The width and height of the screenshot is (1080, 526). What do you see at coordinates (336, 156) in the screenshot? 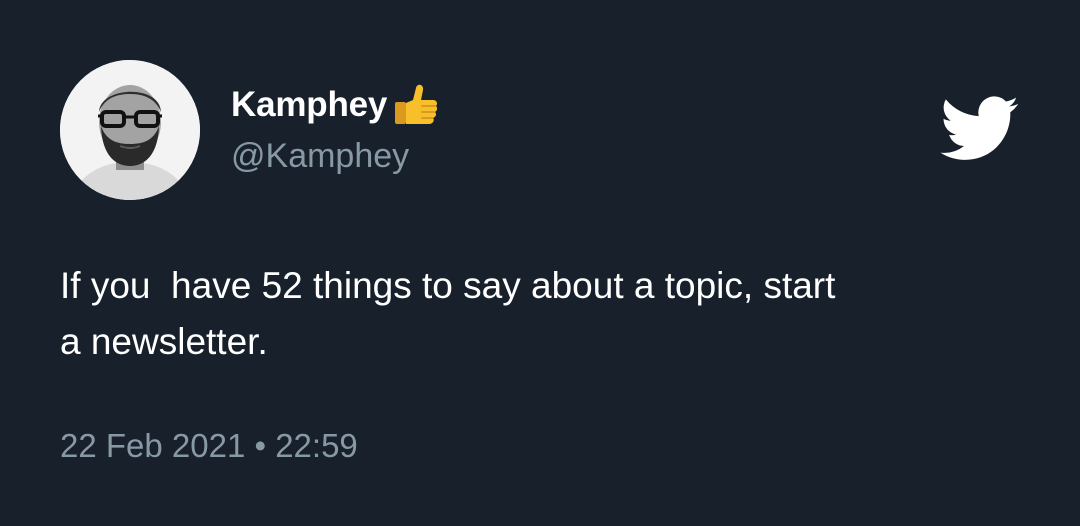
I see `user-handle: @Kamphey` at bounding box center [336, 156].